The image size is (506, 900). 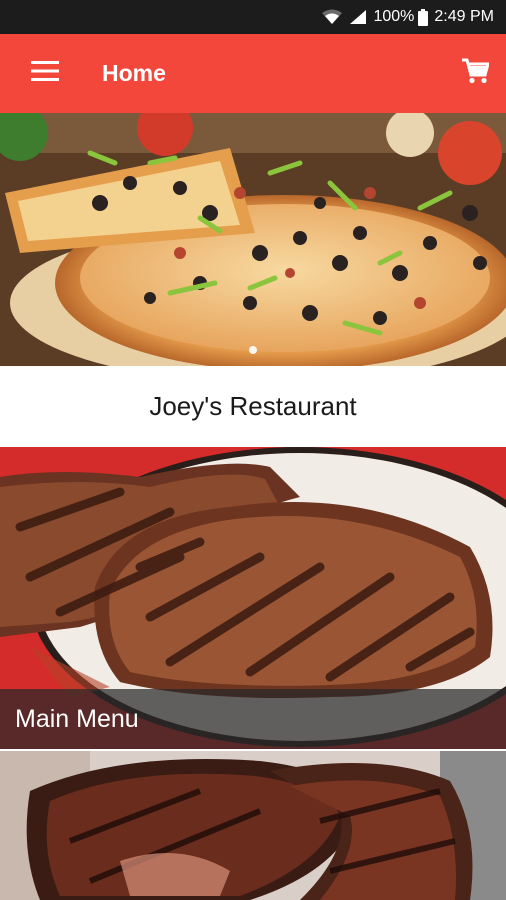 What do you see at coordinates (332, 17) in the screenshot?
I see `wifi-icon` at bounding box center [332, 17].